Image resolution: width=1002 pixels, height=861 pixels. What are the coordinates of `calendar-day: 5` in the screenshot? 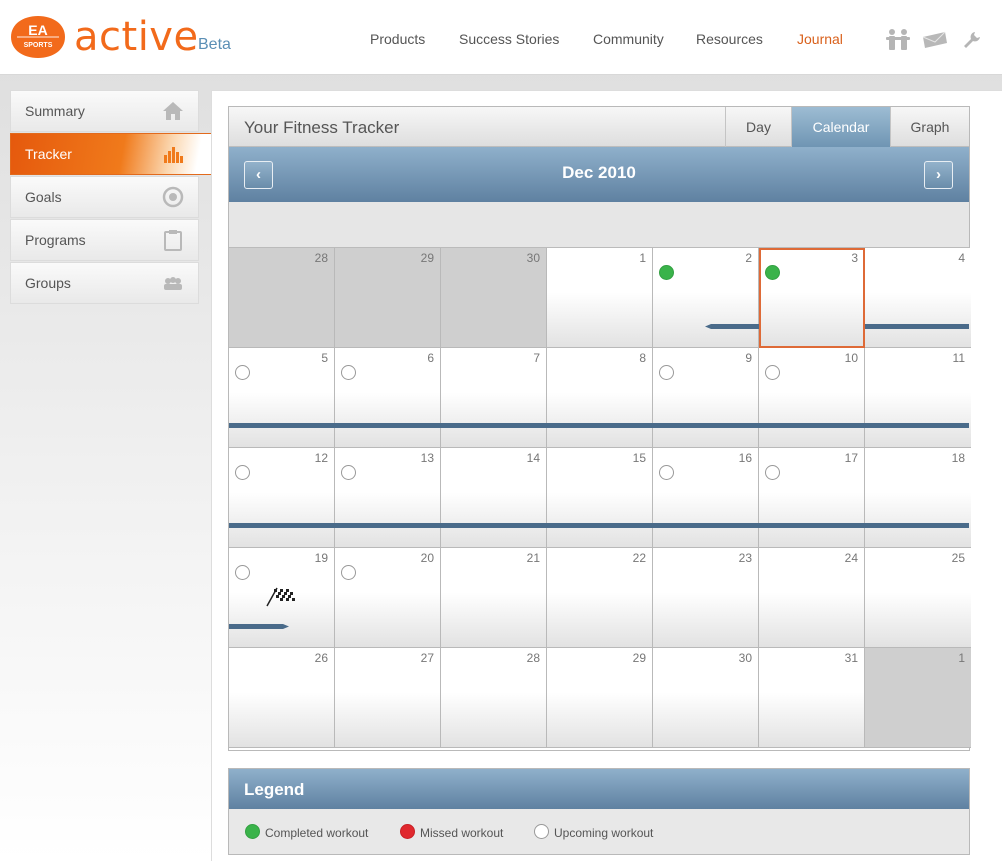 It's located at (282, 398).